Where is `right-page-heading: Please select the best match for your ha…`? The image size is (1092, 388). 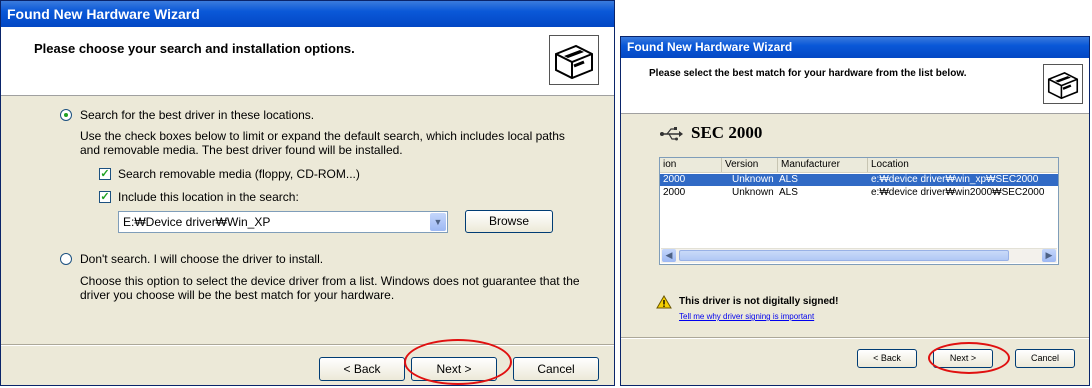 right-page-heading: Please select the best match for your ha… is located at coordinates (808, 73).